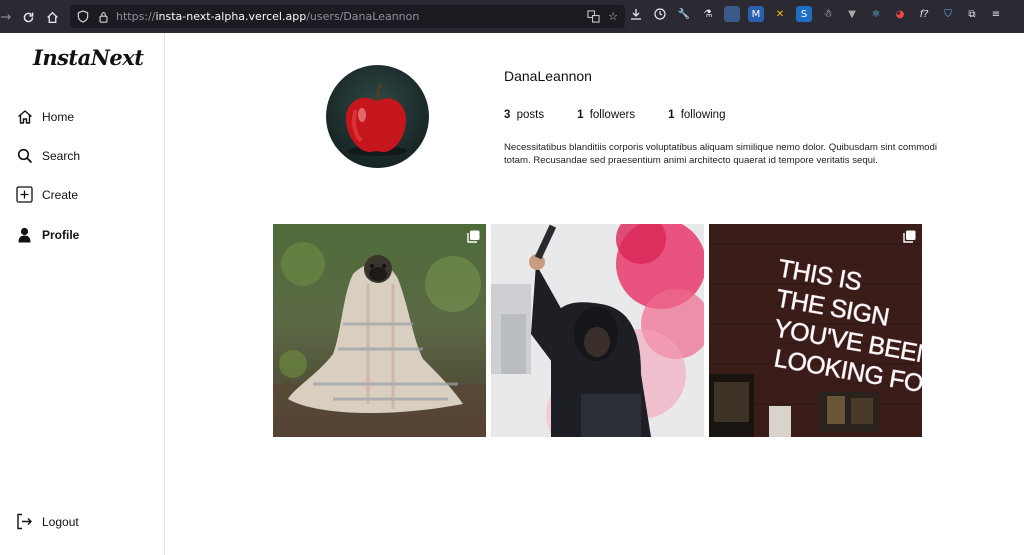 Image resolution: width=1024 pixels, height=555 pixels. Describe the element at coordinates (24, 521) in the screenshot. I see `logout-icon` at that location.